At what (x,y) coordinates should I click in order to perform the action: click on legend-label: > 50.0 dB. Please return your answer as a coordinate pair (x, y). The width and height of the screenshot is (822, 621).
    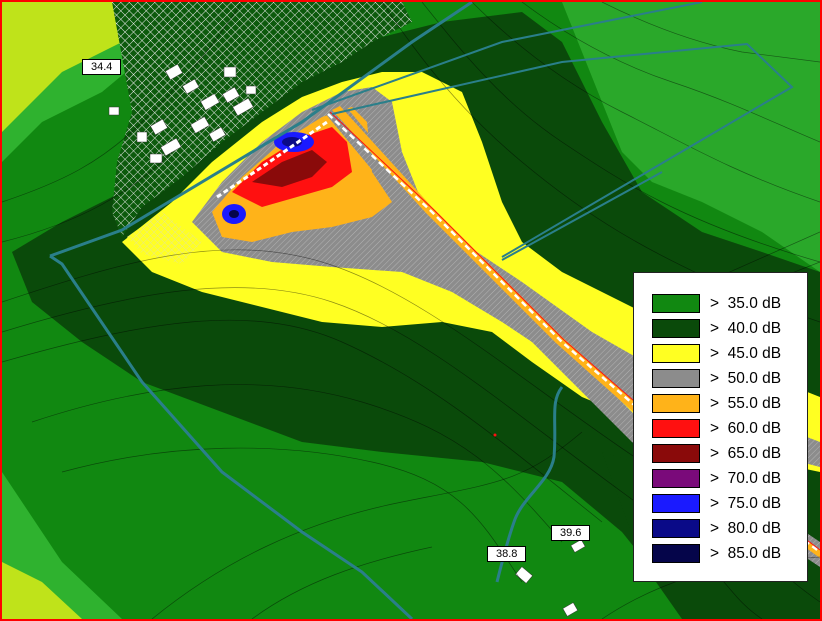
    Looking at the image, I should click on (746, 378).